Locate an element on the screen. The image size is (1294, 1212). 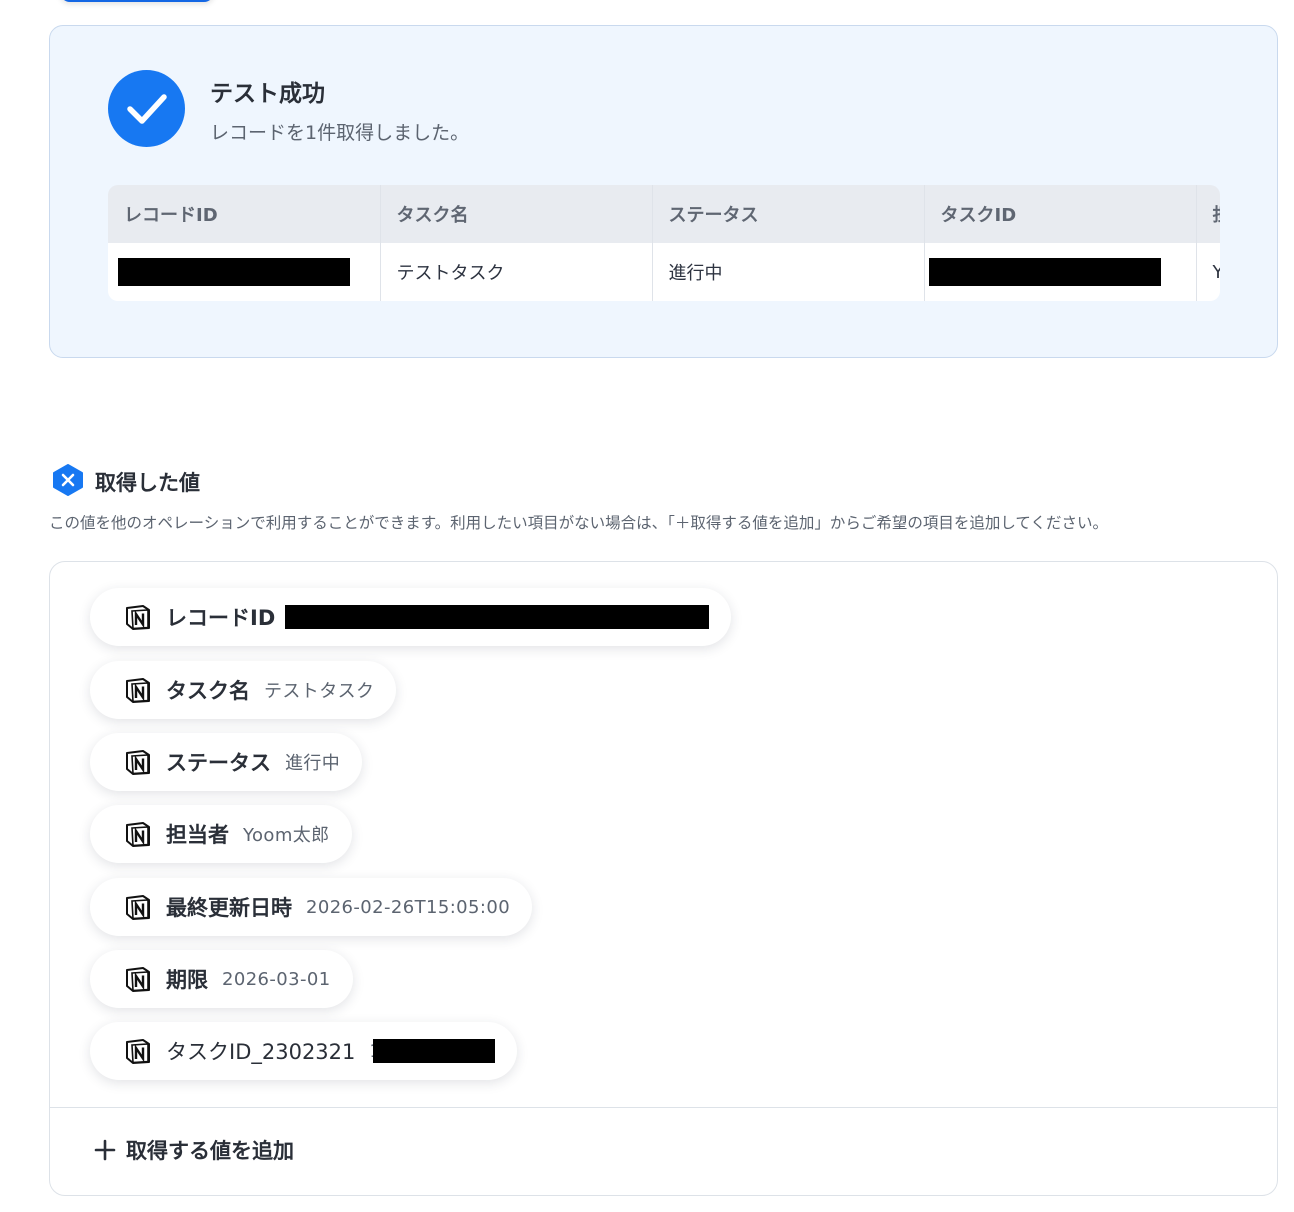
acquired-values-header: 取得した値 is located at coordinates (125, 482).